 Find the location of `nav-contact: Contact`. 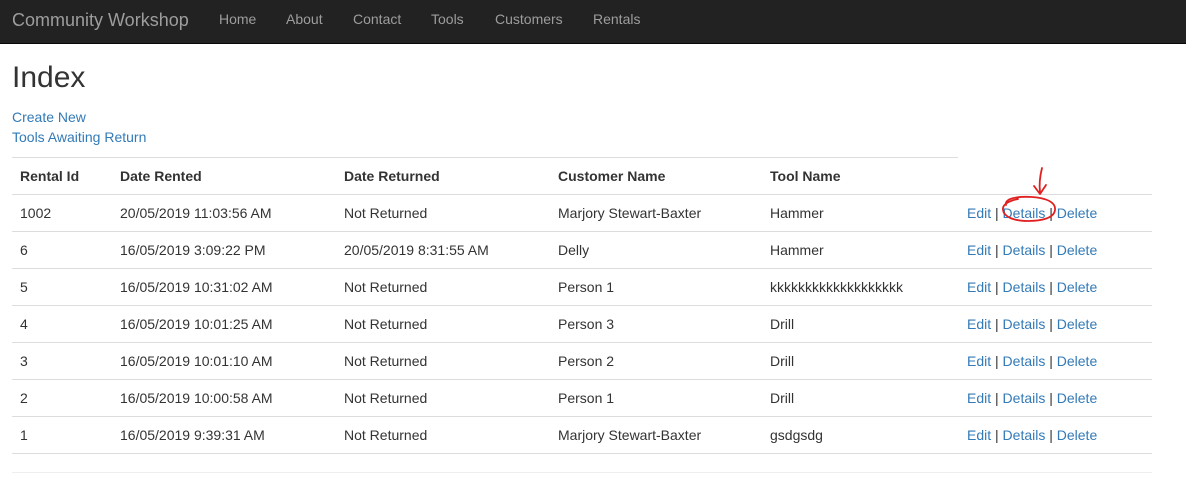

nav-contact: Contact is located at coordinates (377, 19).